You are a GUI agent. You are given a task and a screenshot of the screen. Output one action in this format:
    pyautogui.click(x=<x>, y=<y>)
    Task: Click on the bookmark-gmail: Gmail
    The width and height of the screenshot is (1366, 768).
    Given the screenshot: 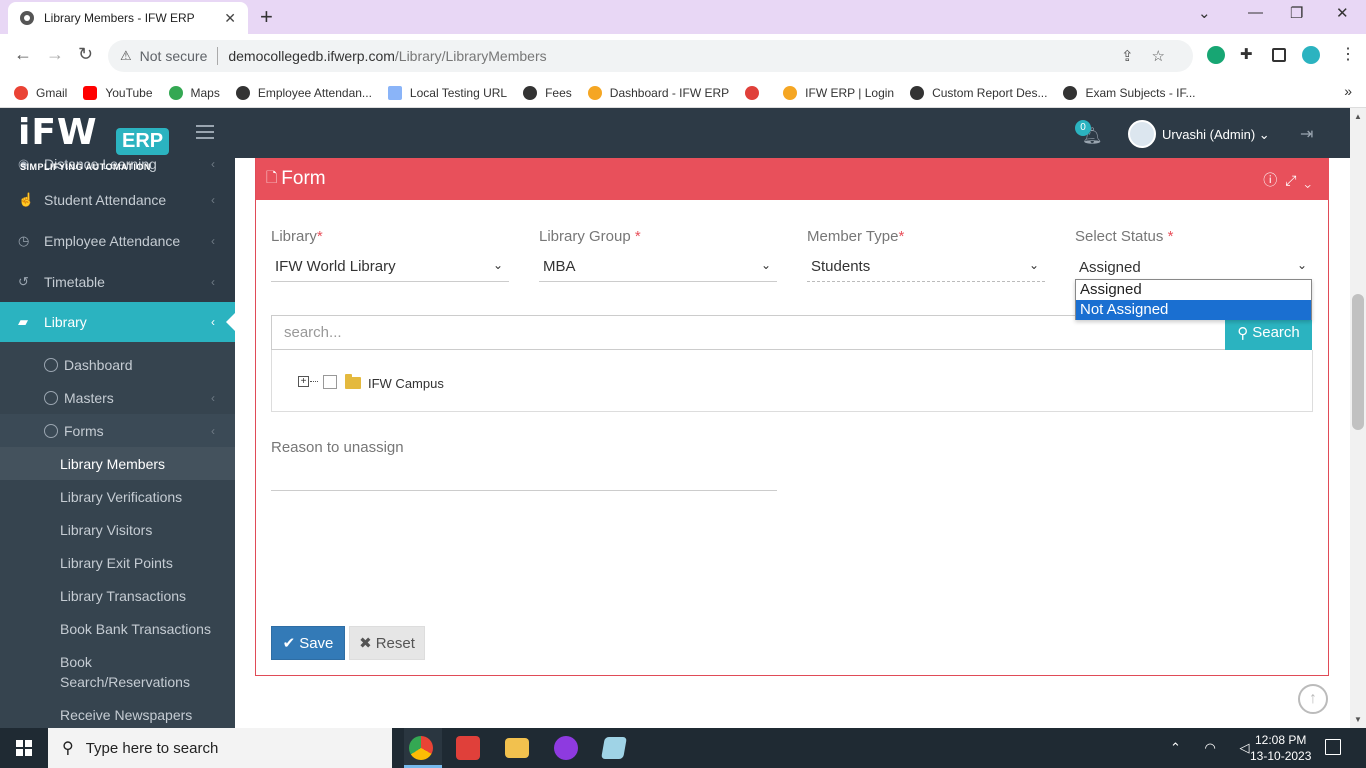 What is the action you would take?
    pyautogui.click(x=40, y=92)
    